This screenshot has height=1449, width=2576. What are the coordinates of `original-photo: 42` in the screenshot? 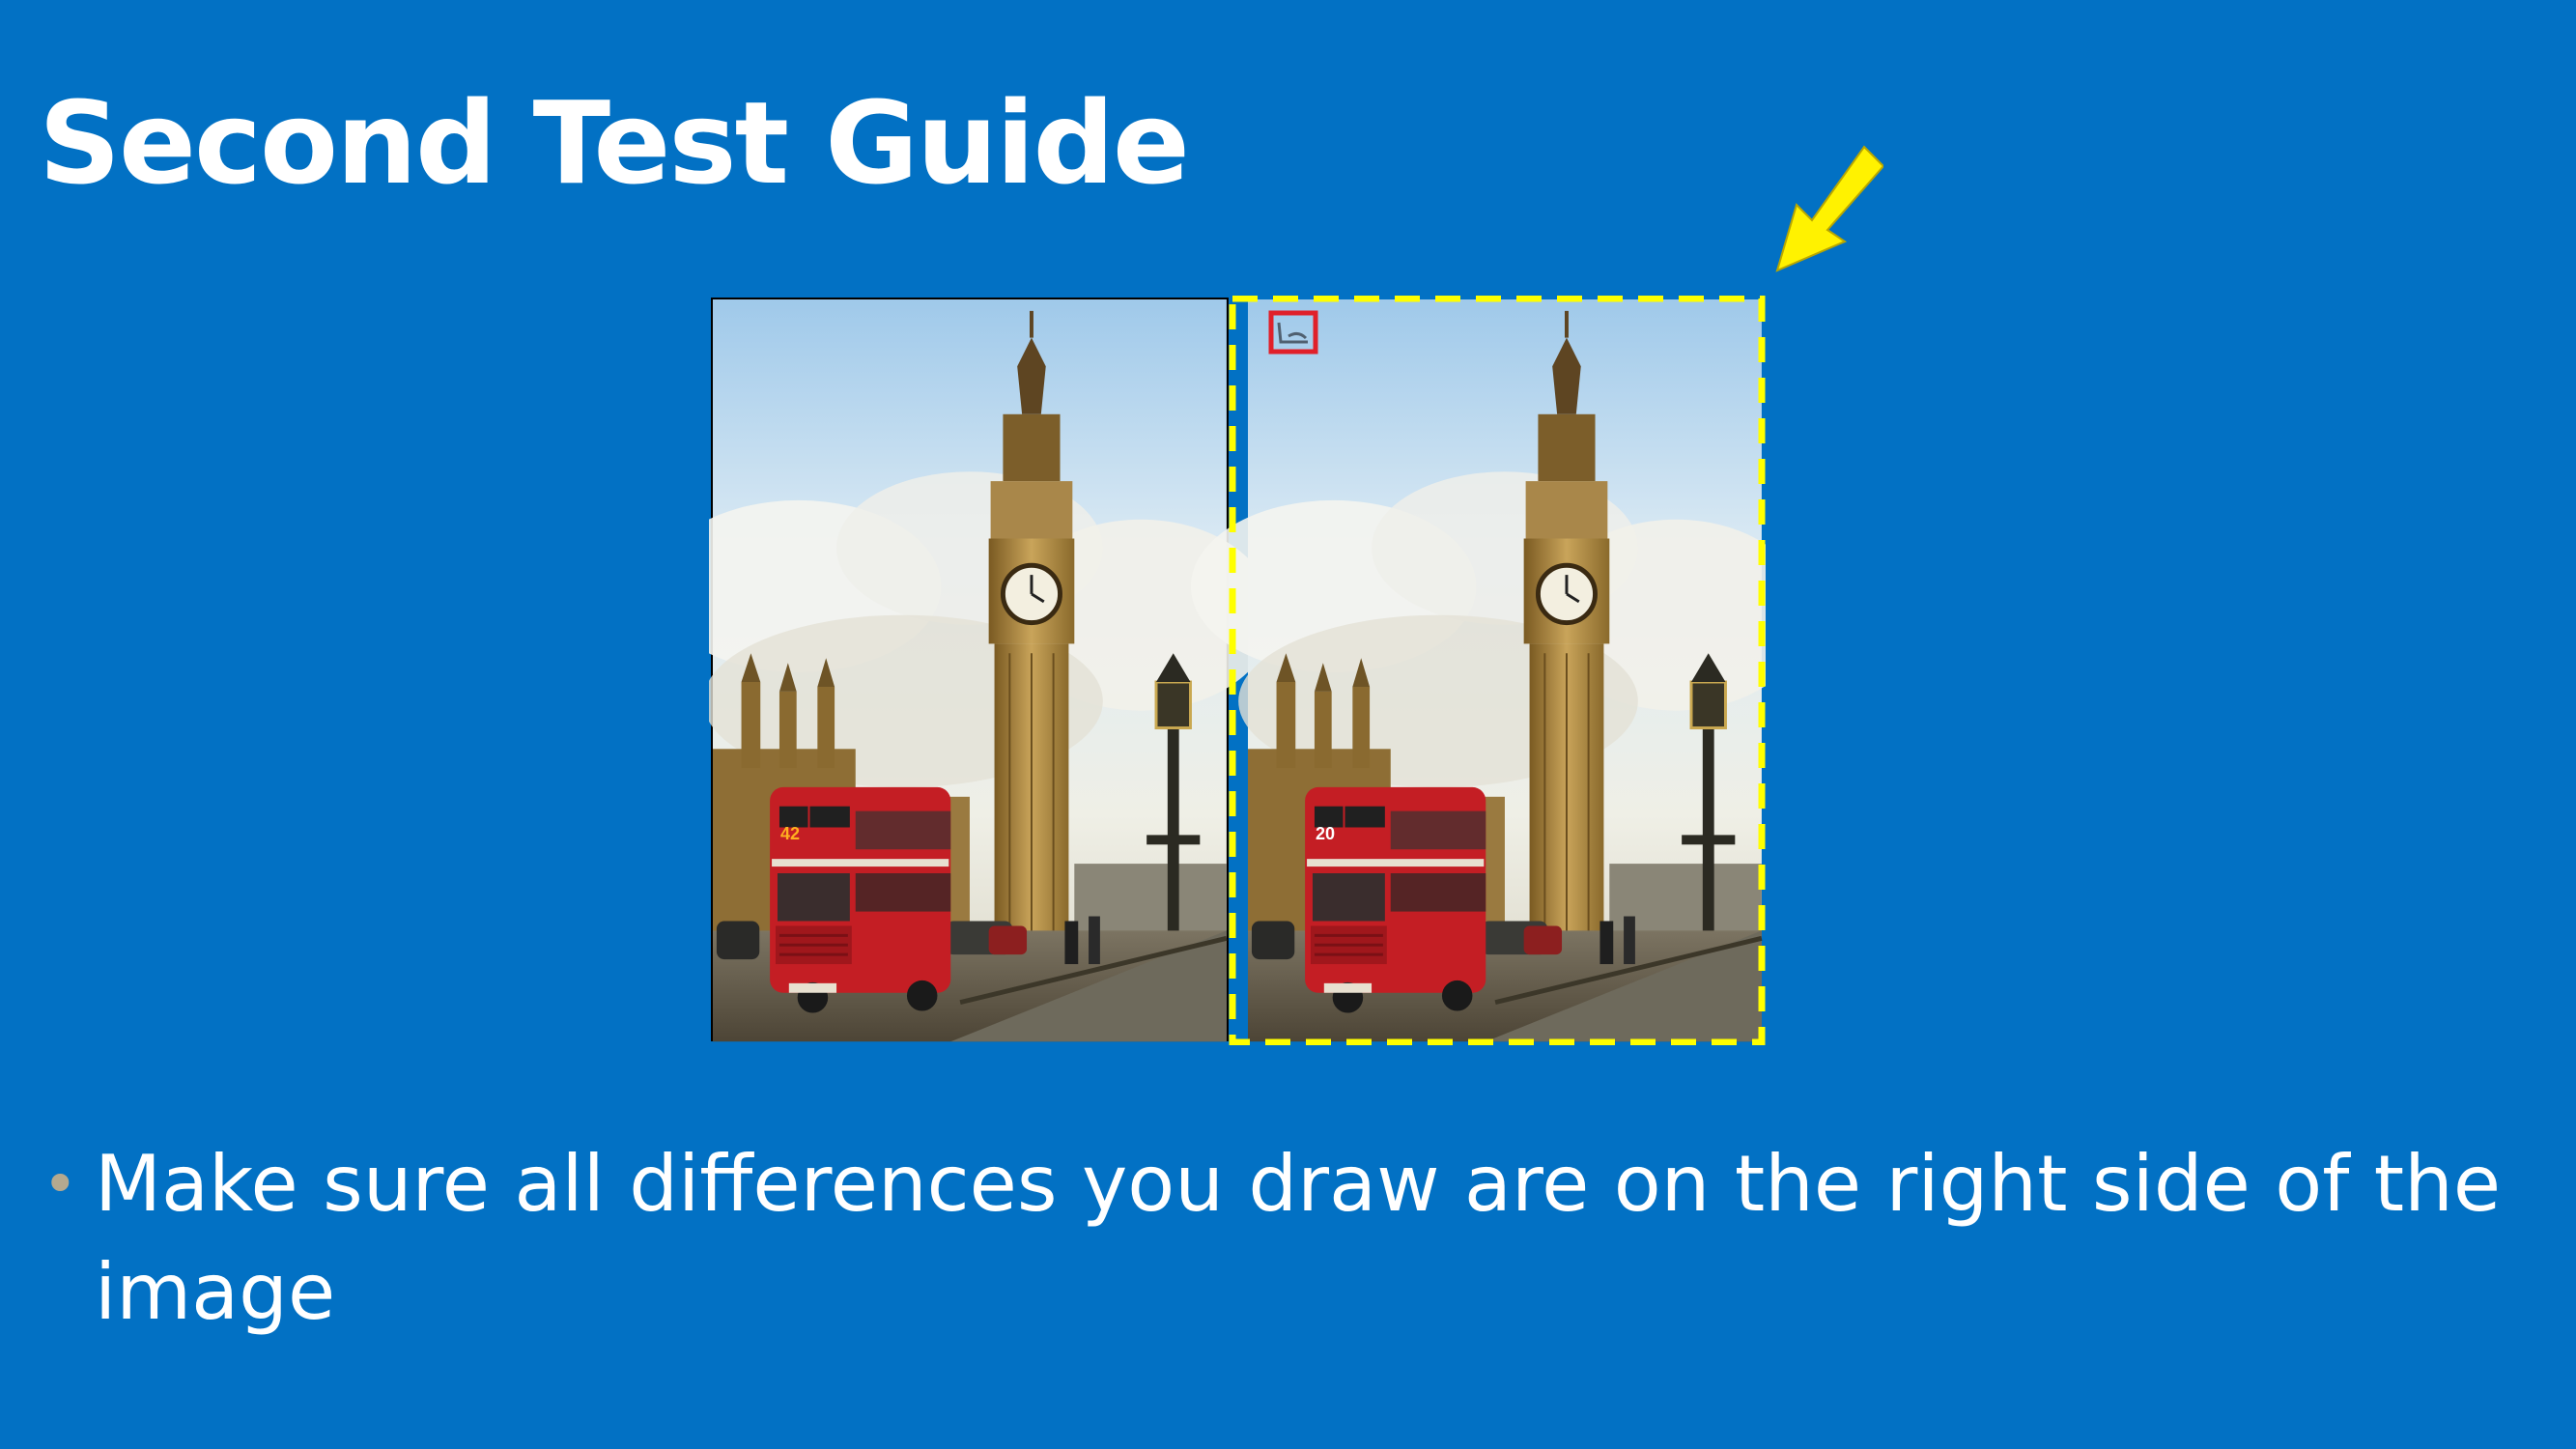 It's located at (991, 669).